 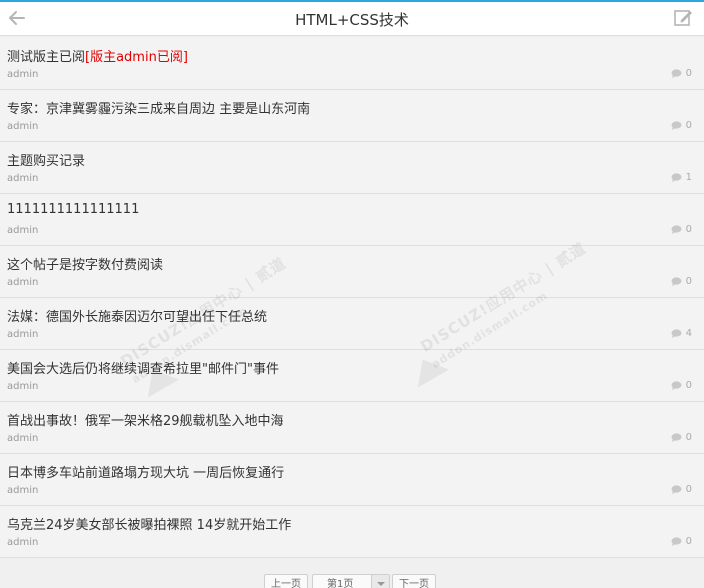 I want to click on thread-title: 测试版主已阅[版主admin已阅], so click(x=97, y=55).